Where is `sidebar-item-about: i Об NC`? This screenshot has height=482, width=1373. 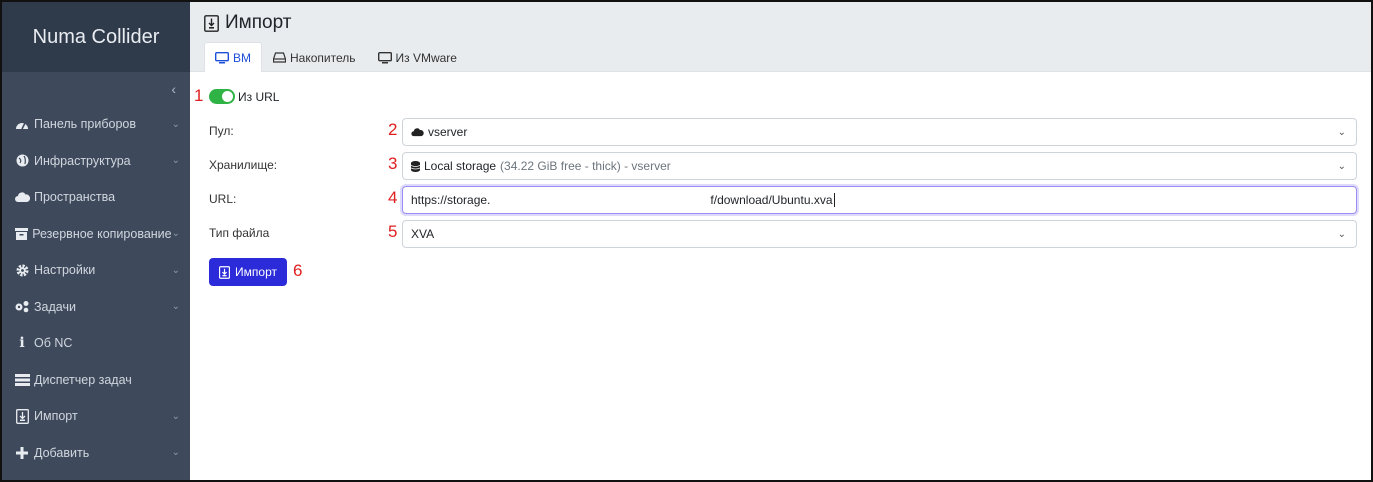 sidebar-item-about: i Об NC is located at coordinates (96, 343).